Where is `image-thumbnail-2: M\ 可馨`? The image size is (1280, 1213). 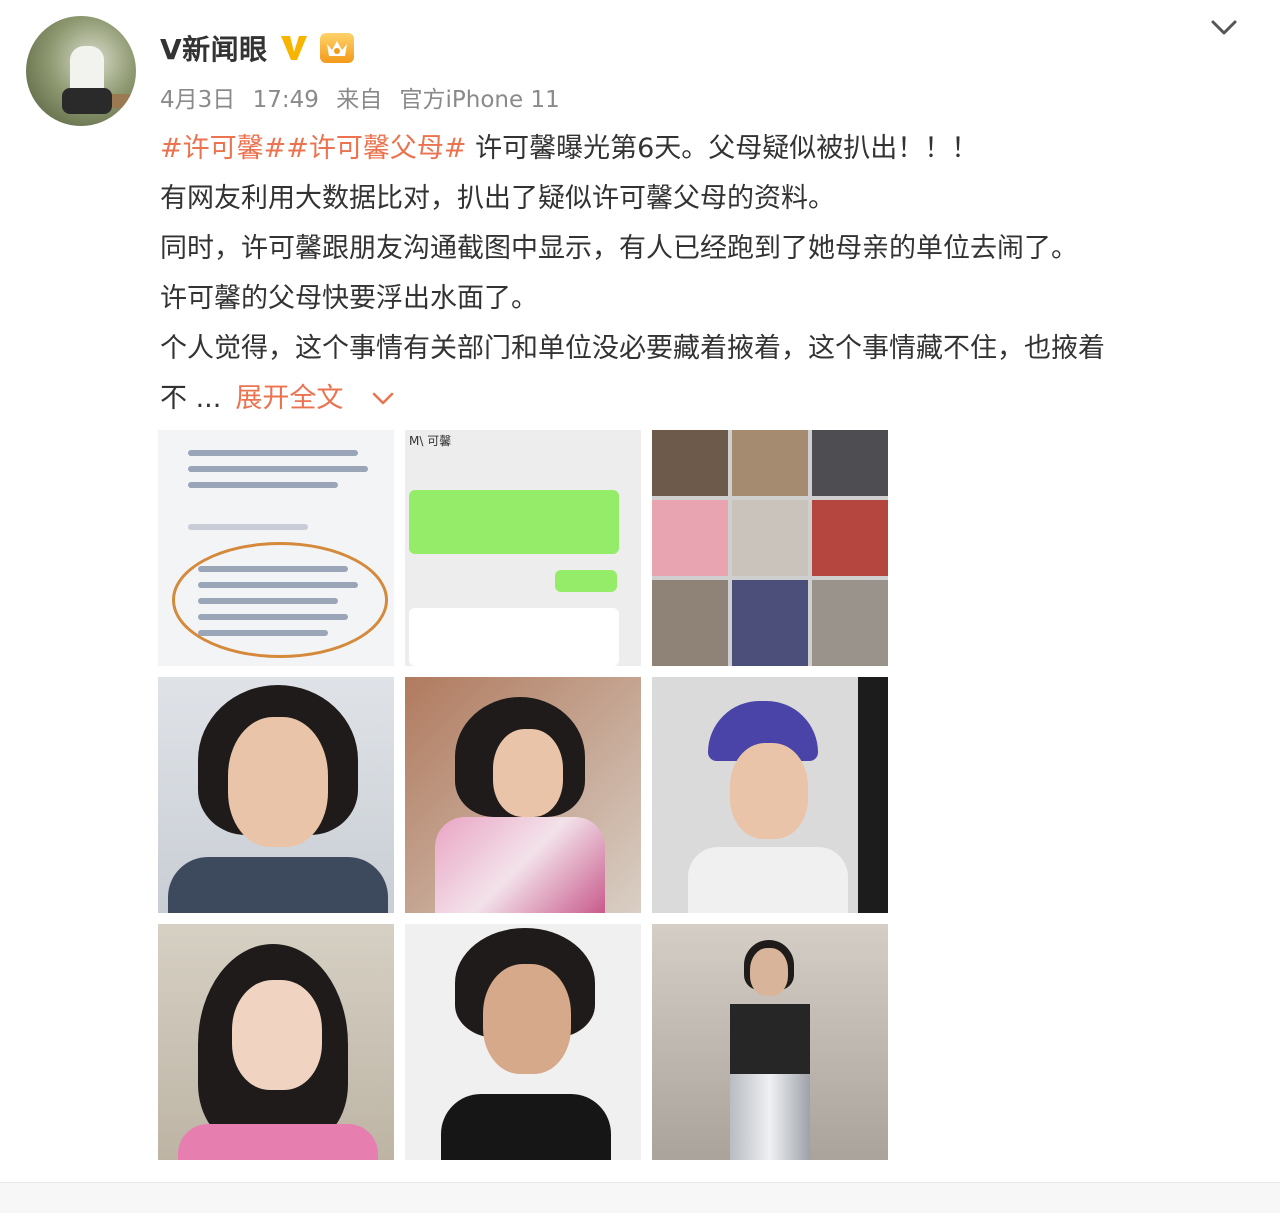
image-thumbnail-2: M\ 可馨 is located at coordinates (523, 548).